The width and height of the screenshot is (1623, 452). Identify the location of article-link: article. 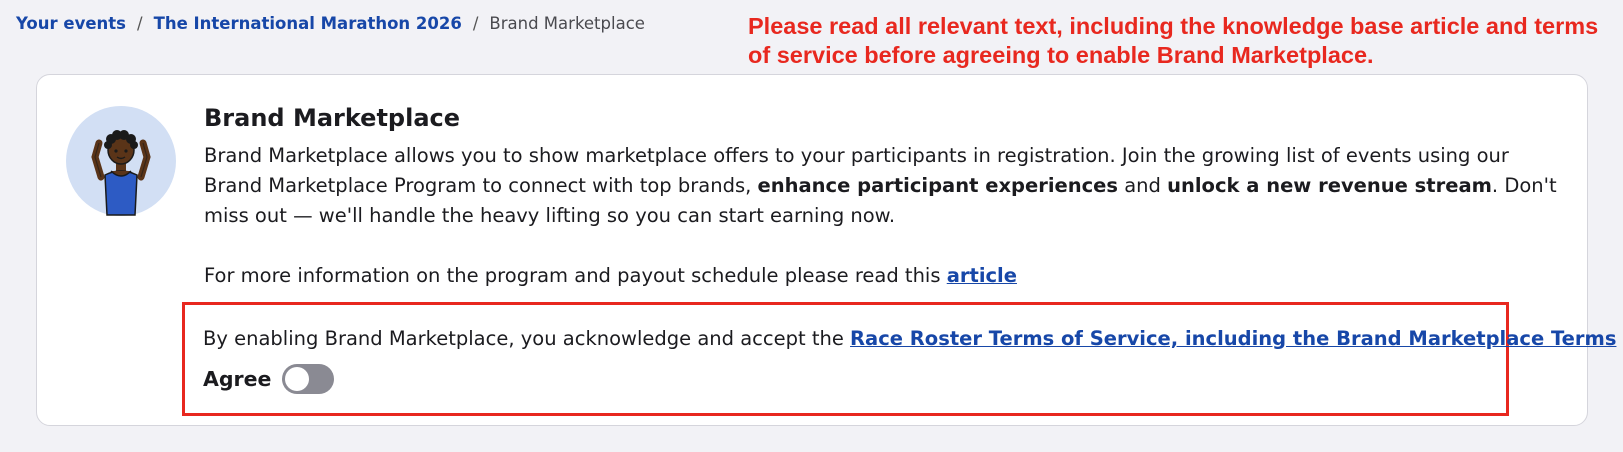
(982, 275).